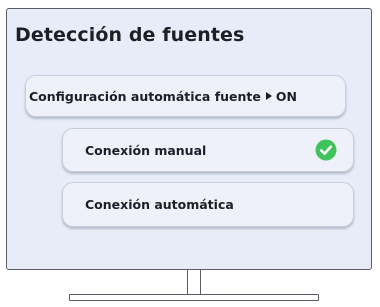 The image size is (380, 307). I want to click on automatic-connection-label: Conexión automática, so click(159, 204).